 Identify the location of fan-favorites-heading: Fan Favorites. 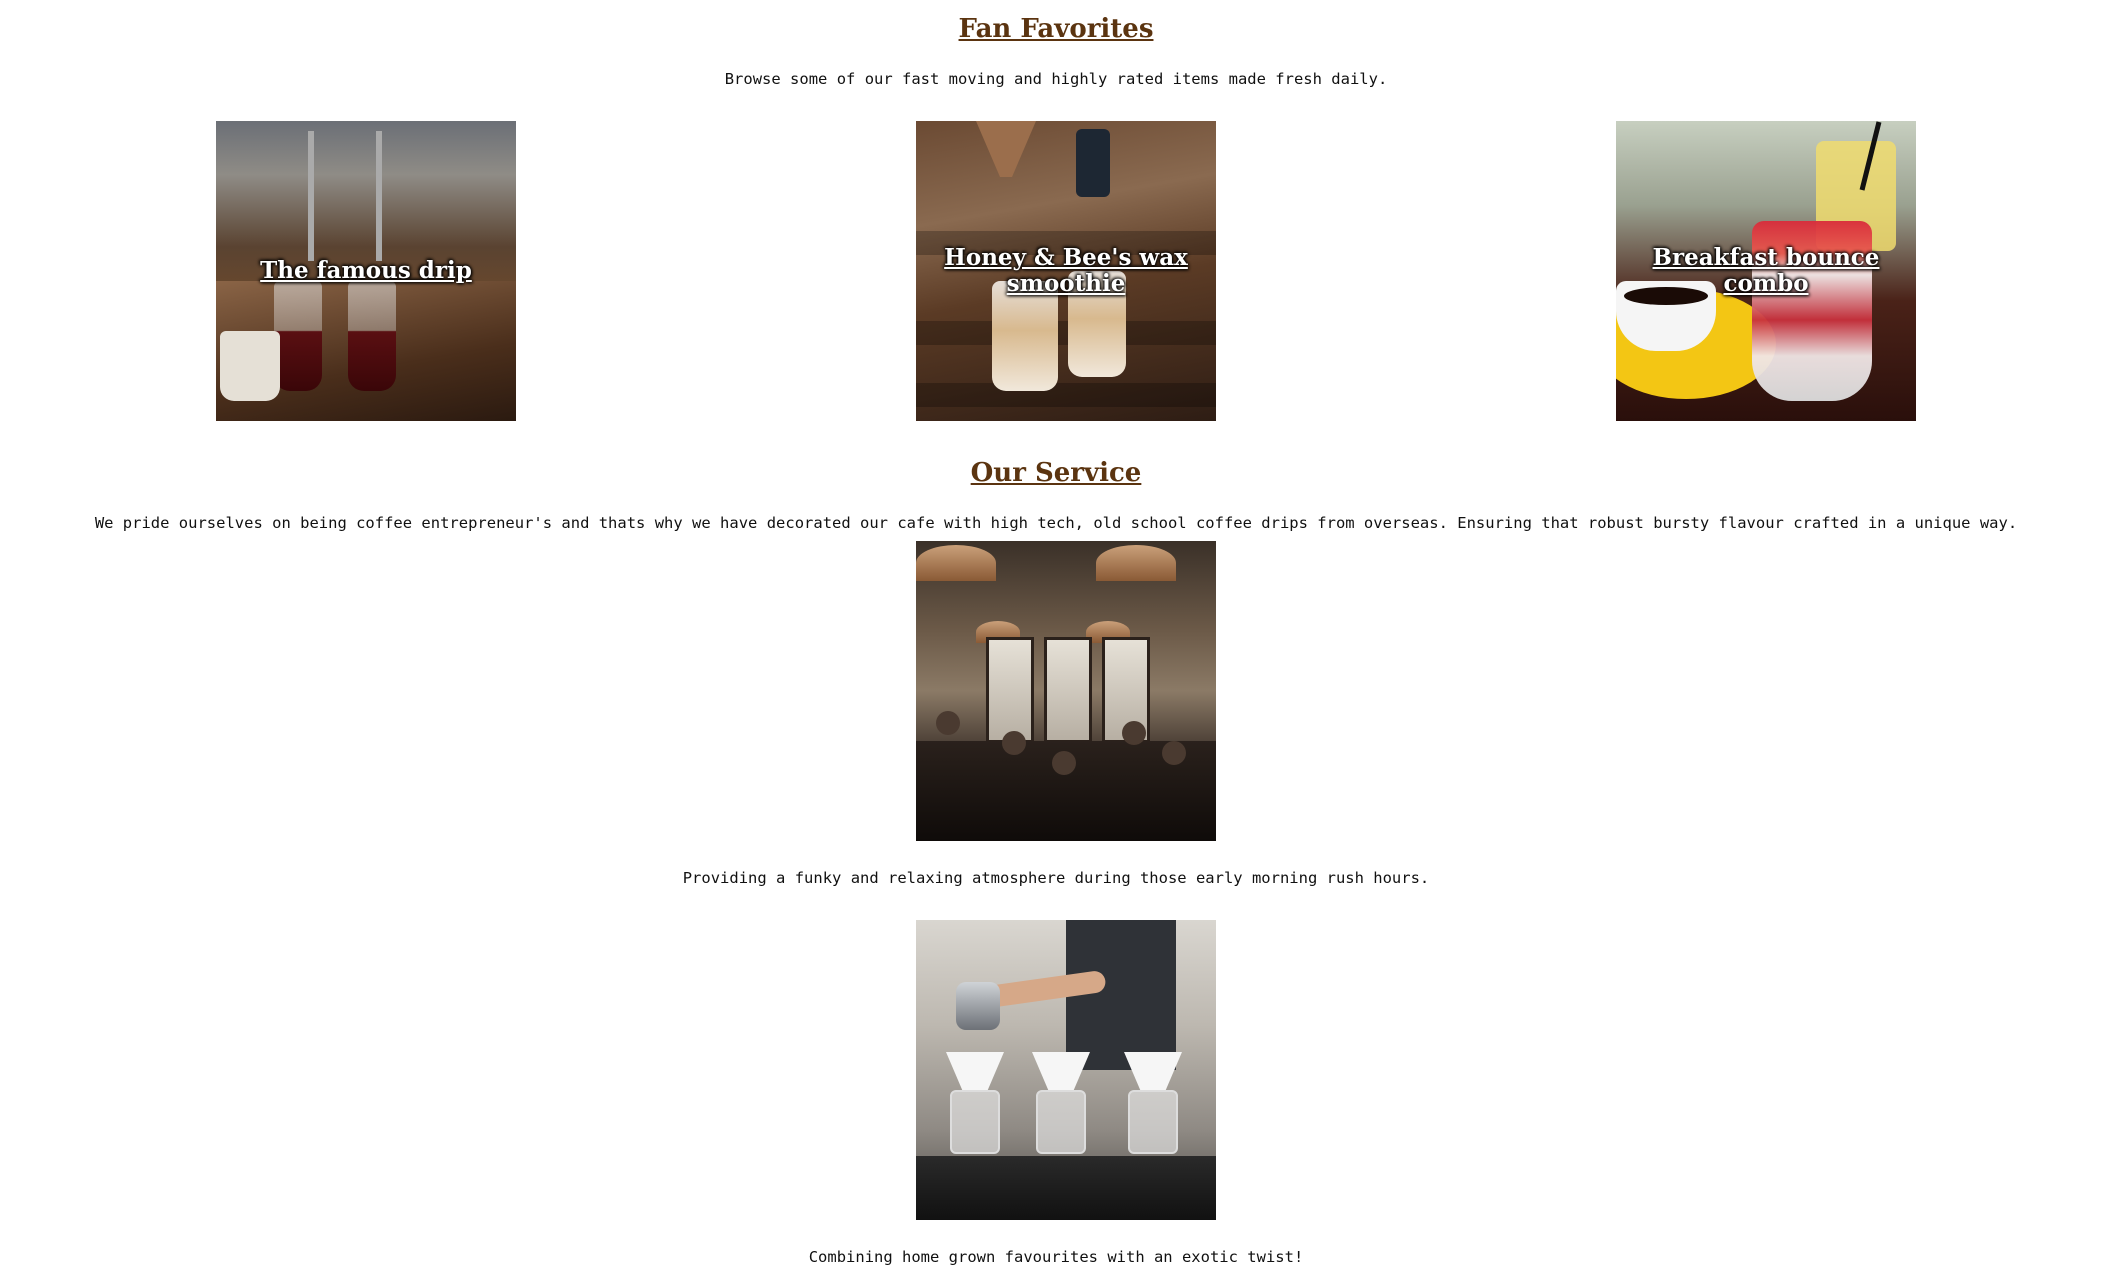
(1056, 29).